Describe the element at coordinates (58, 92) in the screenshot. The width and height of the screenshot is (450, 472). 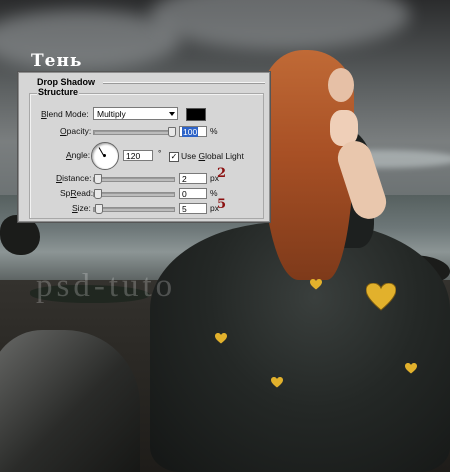
I see `group-title: Structure` at that location.